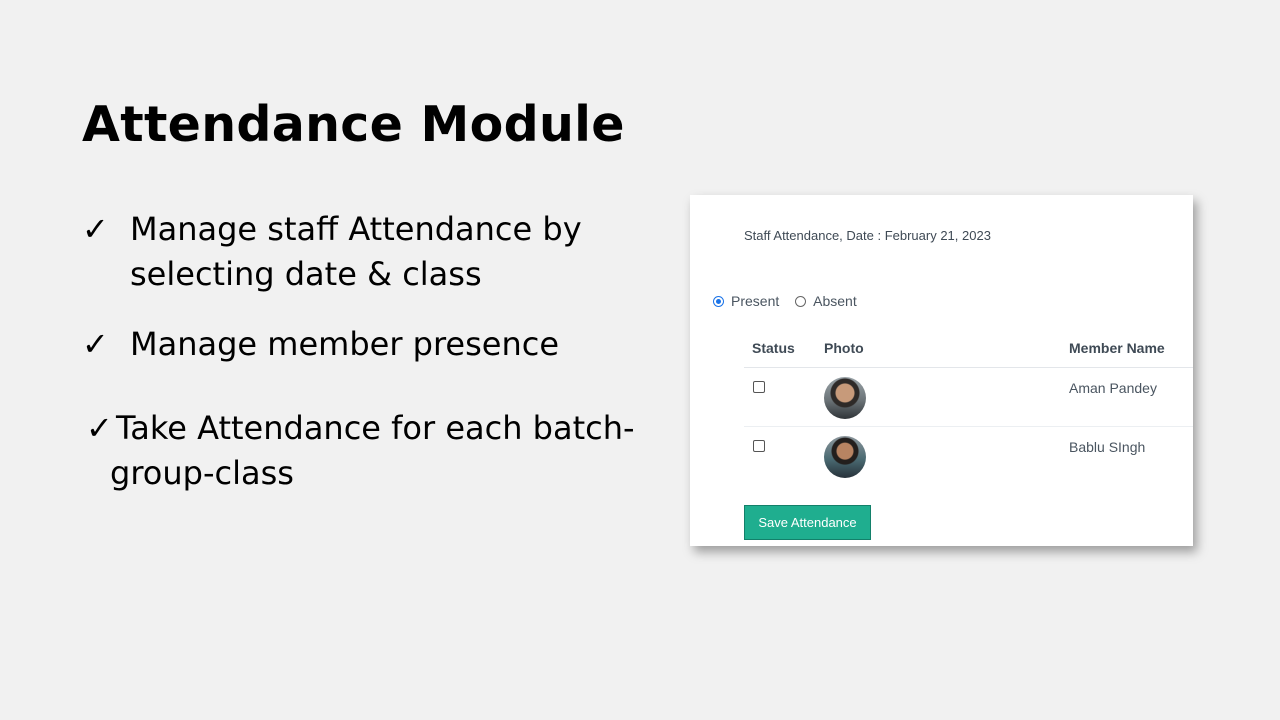  I want to click on slide-title: Attendance Module, so click(353, 124).